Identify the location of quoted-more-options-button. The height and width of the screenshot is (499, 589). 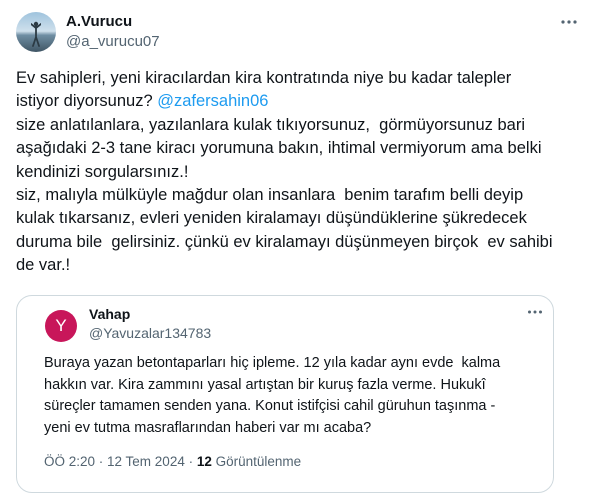
(535, 312).